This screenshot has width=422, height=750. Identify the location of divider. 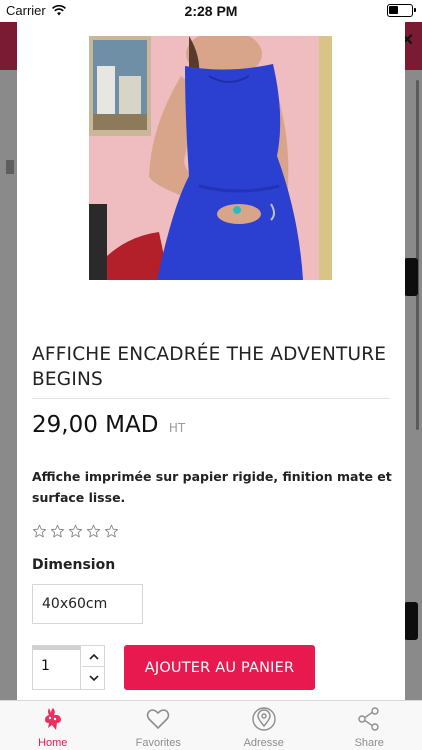
(211, 398).